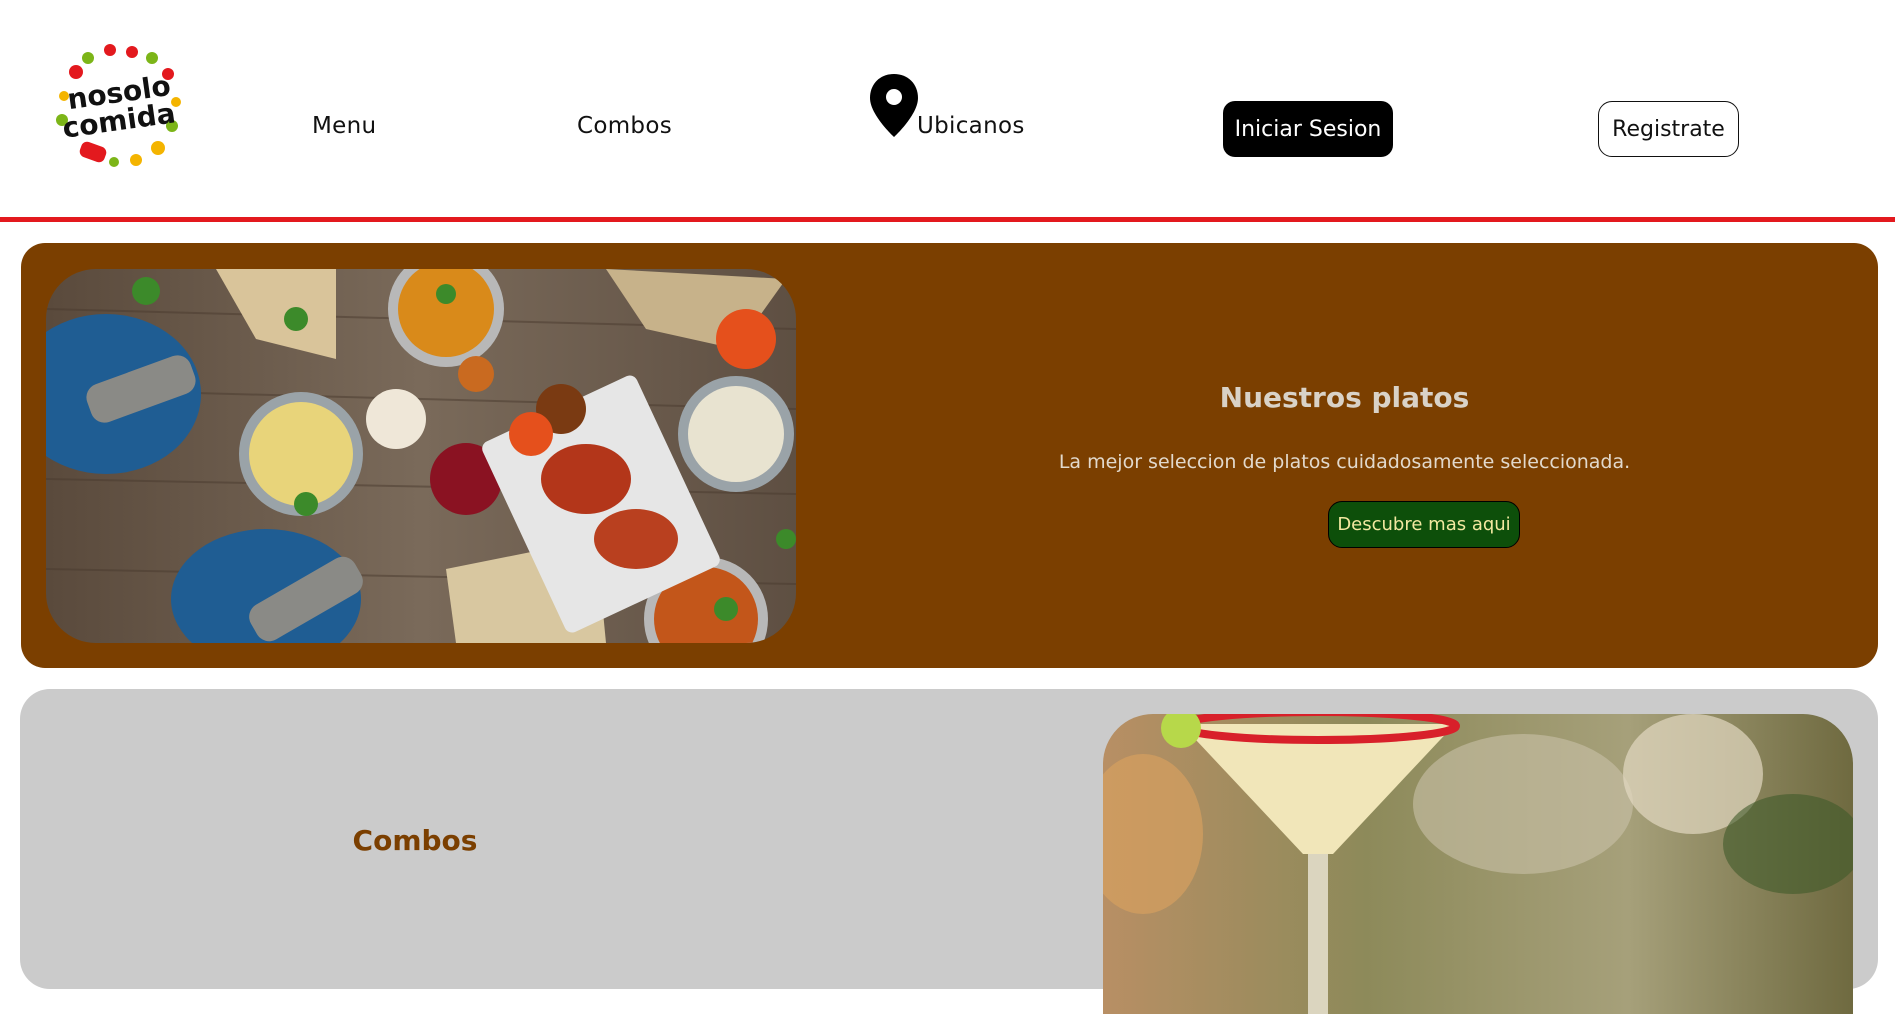 The height and width of the screenshot is (1014, 1895). I want to click on nav-combos-link: Combos, so click(624, 126).